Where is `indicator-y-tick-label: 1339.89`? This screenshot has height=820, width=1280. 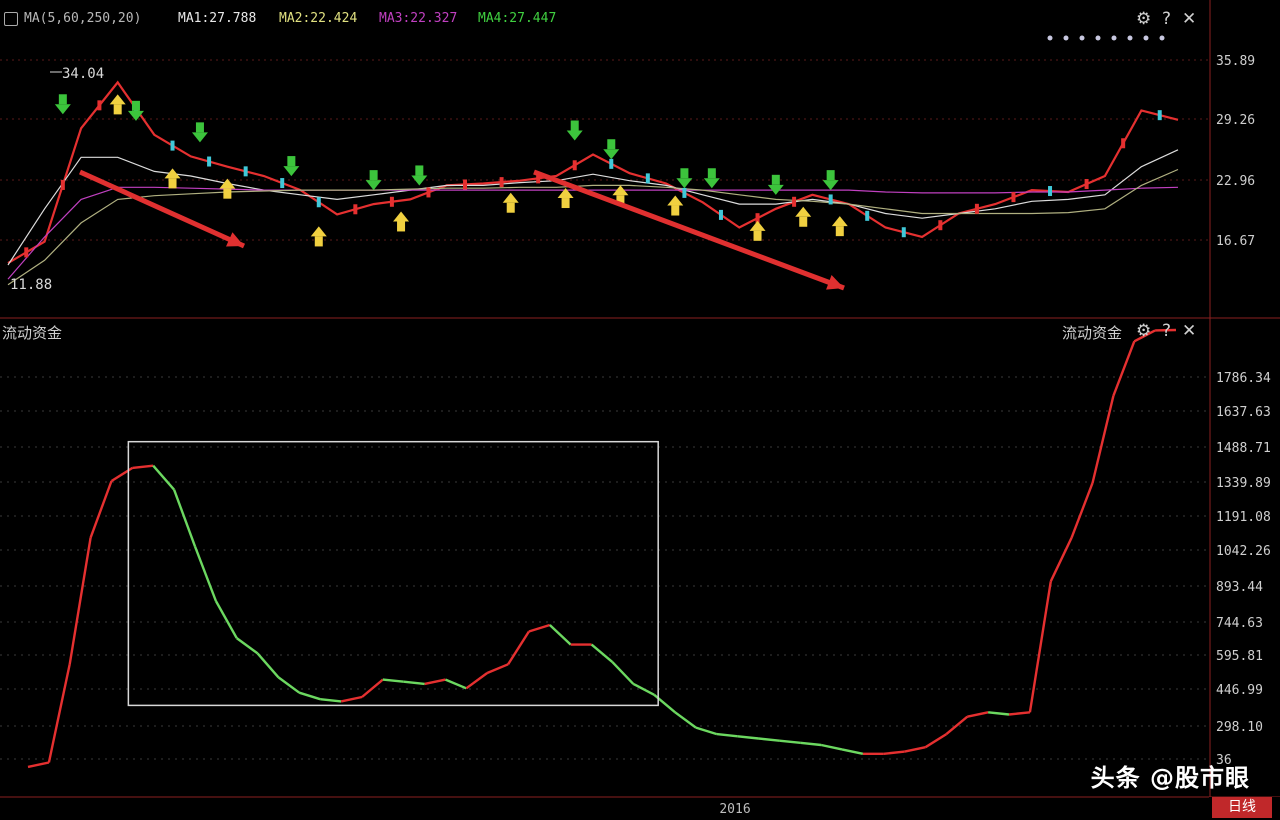
indicator-y-tick-label: 1339.89 is located at coordinates (1243, 483).